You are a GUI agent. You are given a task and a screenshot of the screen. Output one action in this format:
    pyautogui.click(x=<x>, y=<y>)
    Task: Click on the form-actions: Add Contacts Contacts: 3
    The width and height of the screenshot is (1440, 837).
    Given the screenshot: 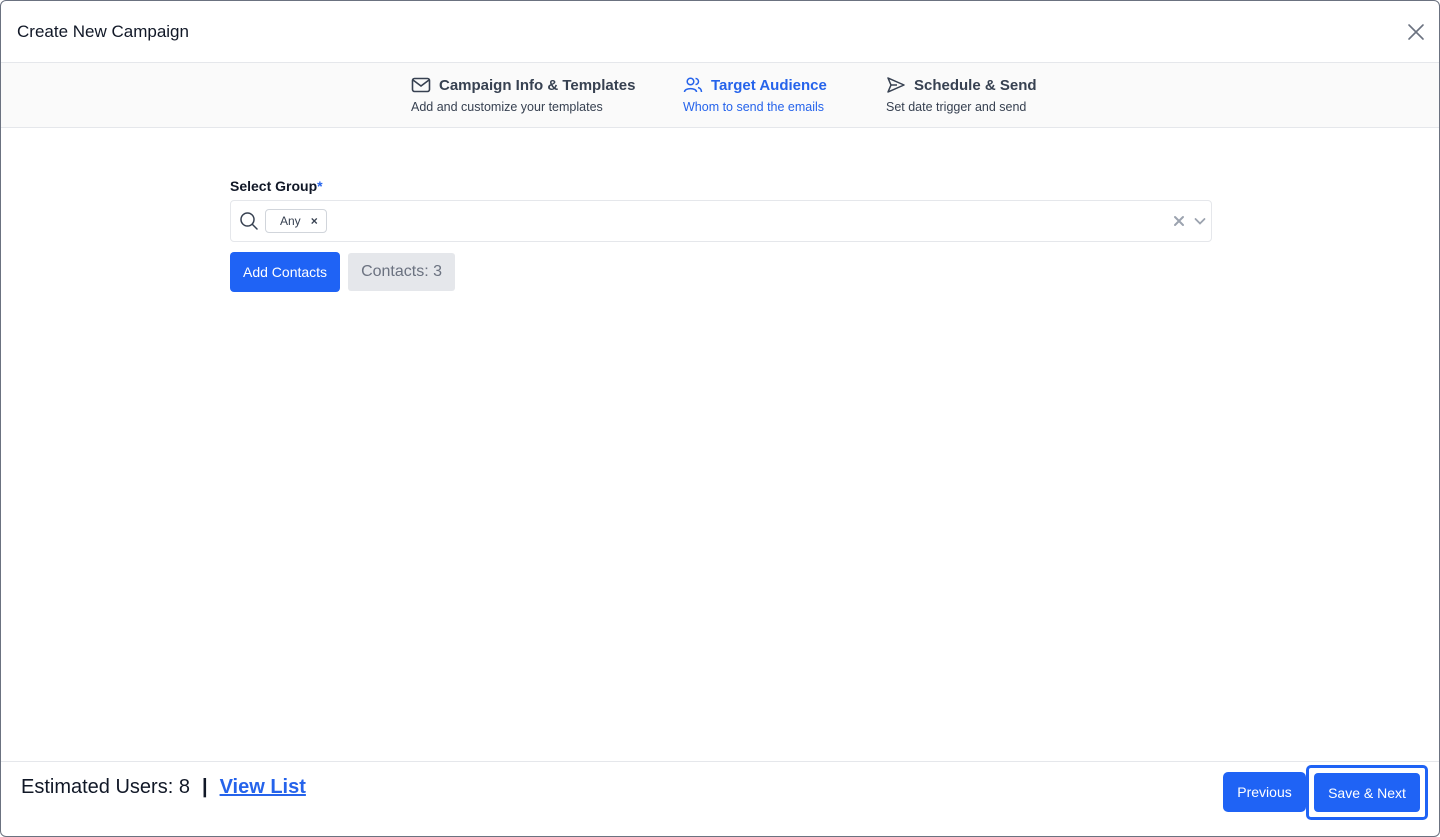 What is the action you would take?
    pyautogui.click(x=721, y=272)
    